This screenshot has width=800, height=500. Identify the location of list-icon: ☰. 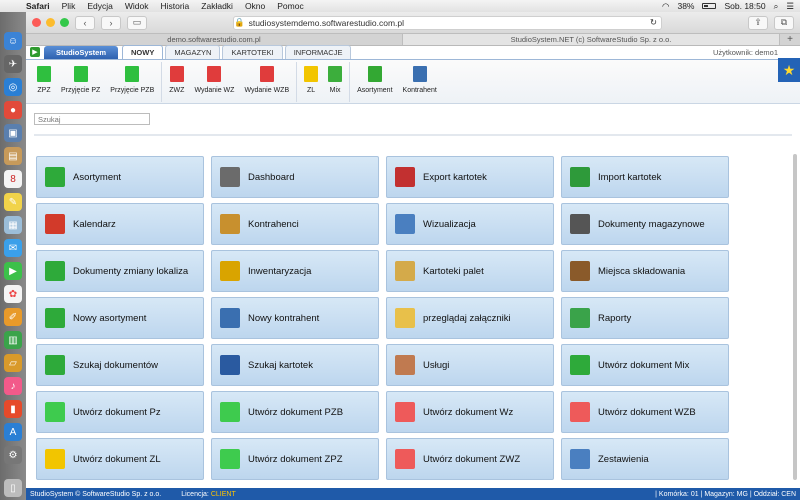
(790, 6).